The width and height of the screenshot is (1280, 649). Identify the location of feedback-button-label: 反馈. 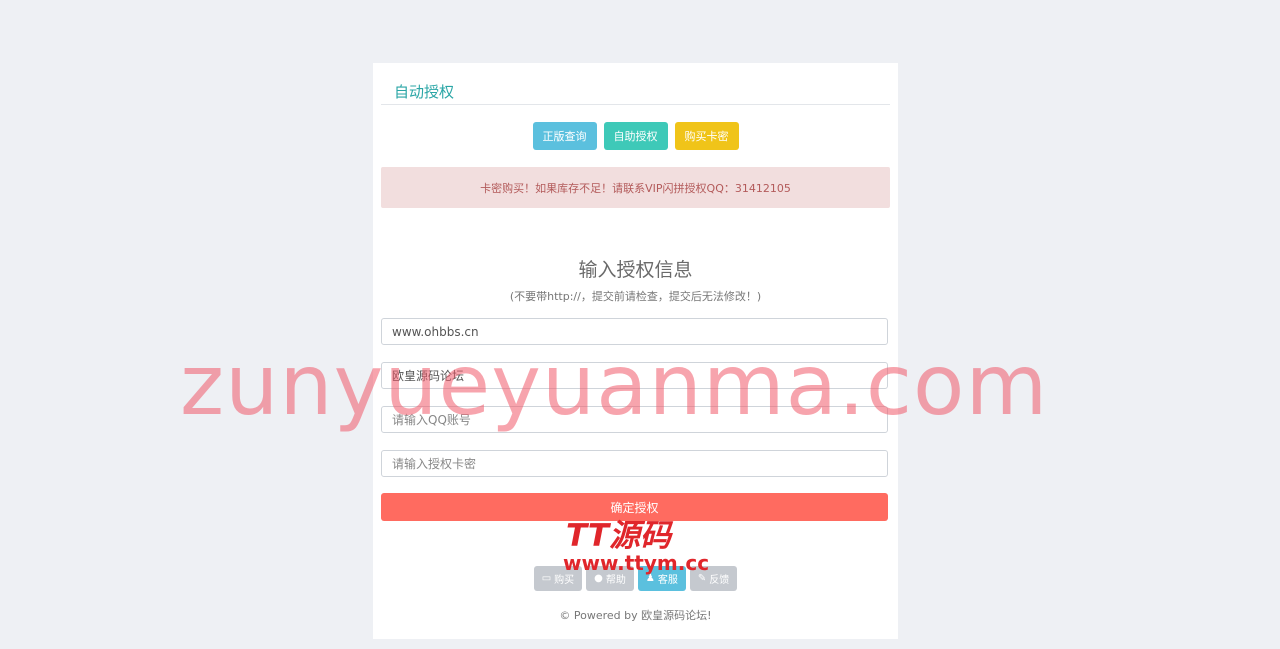
(719, 580).